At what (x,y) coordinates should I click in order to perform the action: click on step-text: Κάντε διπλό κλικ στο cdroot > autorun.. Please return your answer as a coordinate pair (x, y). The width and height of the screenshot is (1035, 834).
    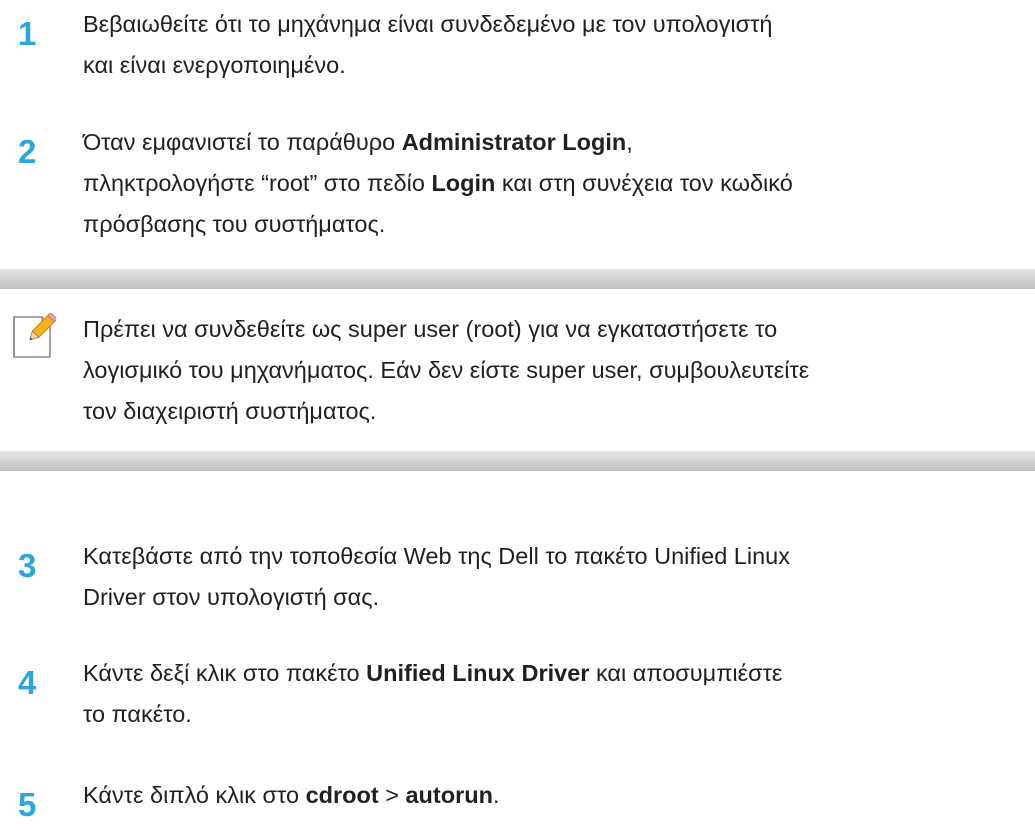
    Looking at the image, I should click on (559, 795).